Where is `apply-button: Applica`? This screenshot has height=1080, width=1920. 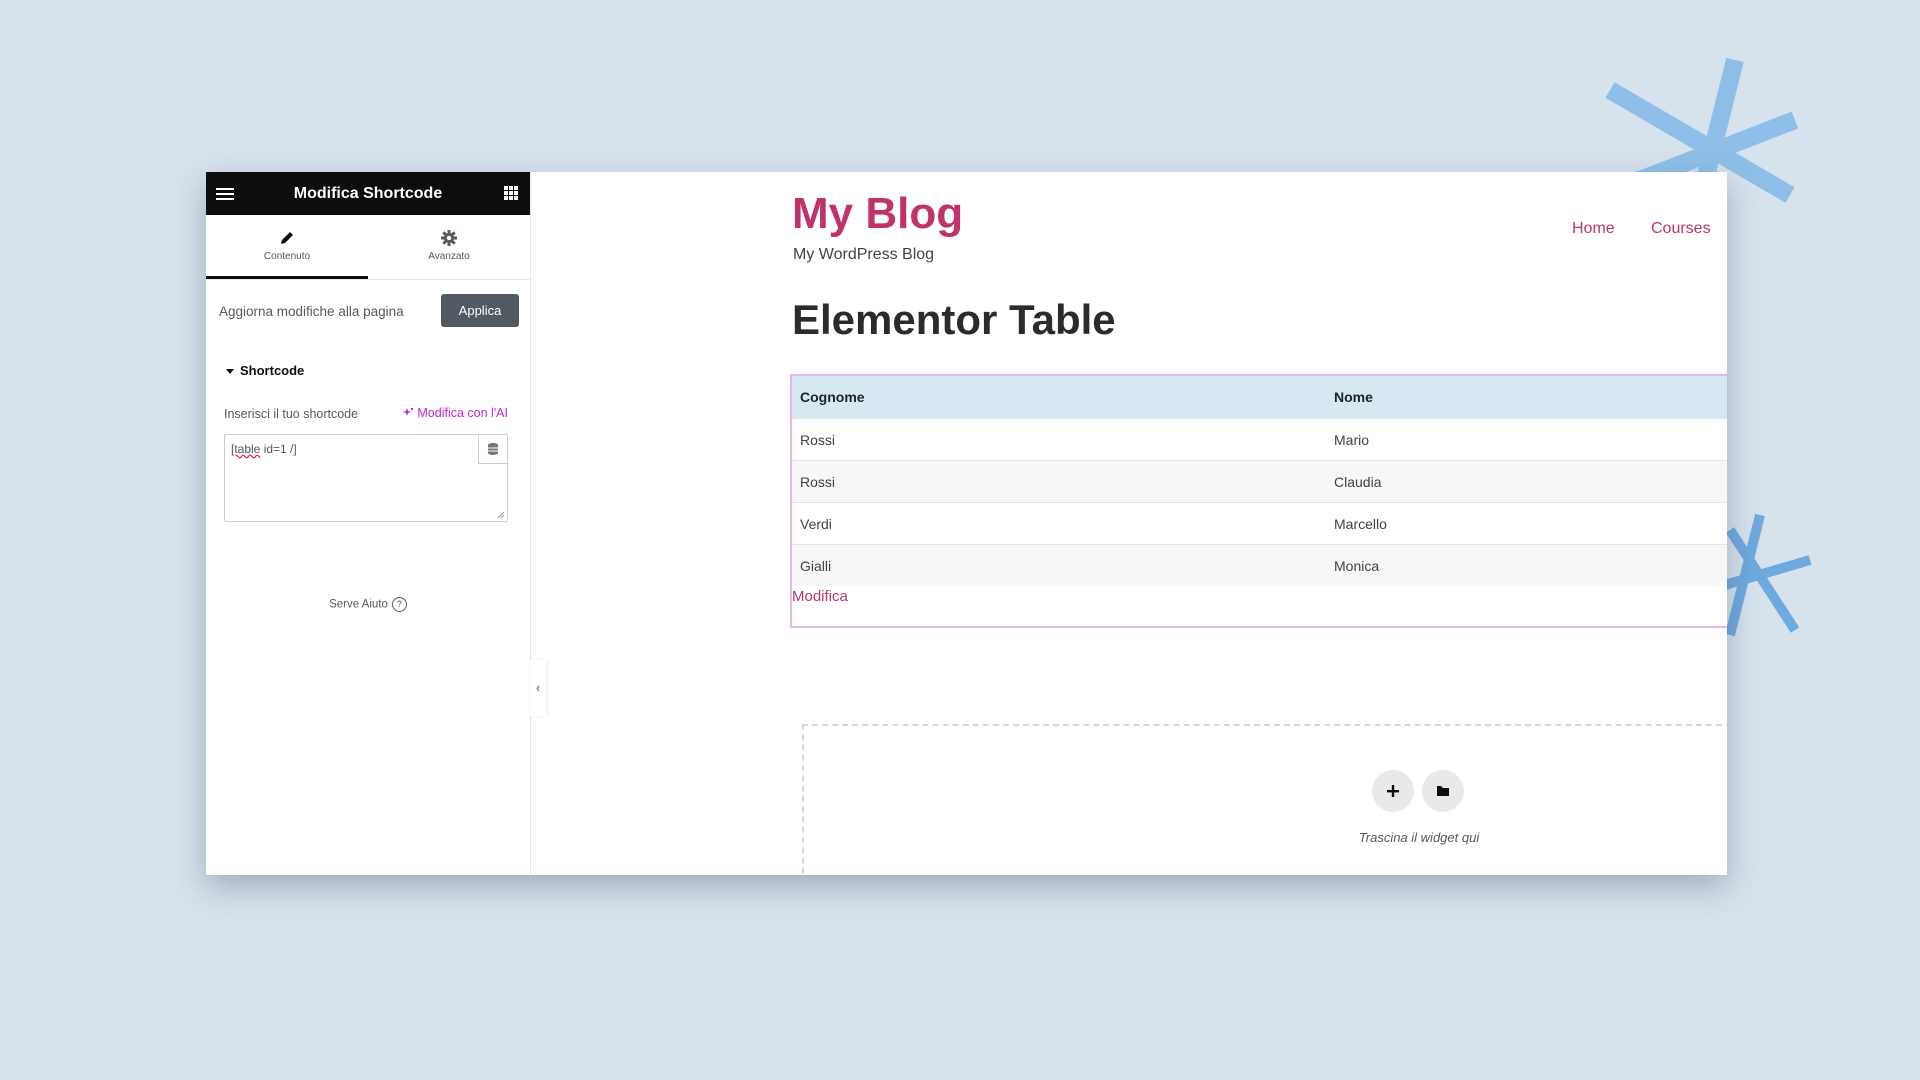
apply-button: Applica is located at coordinates (480, 310).